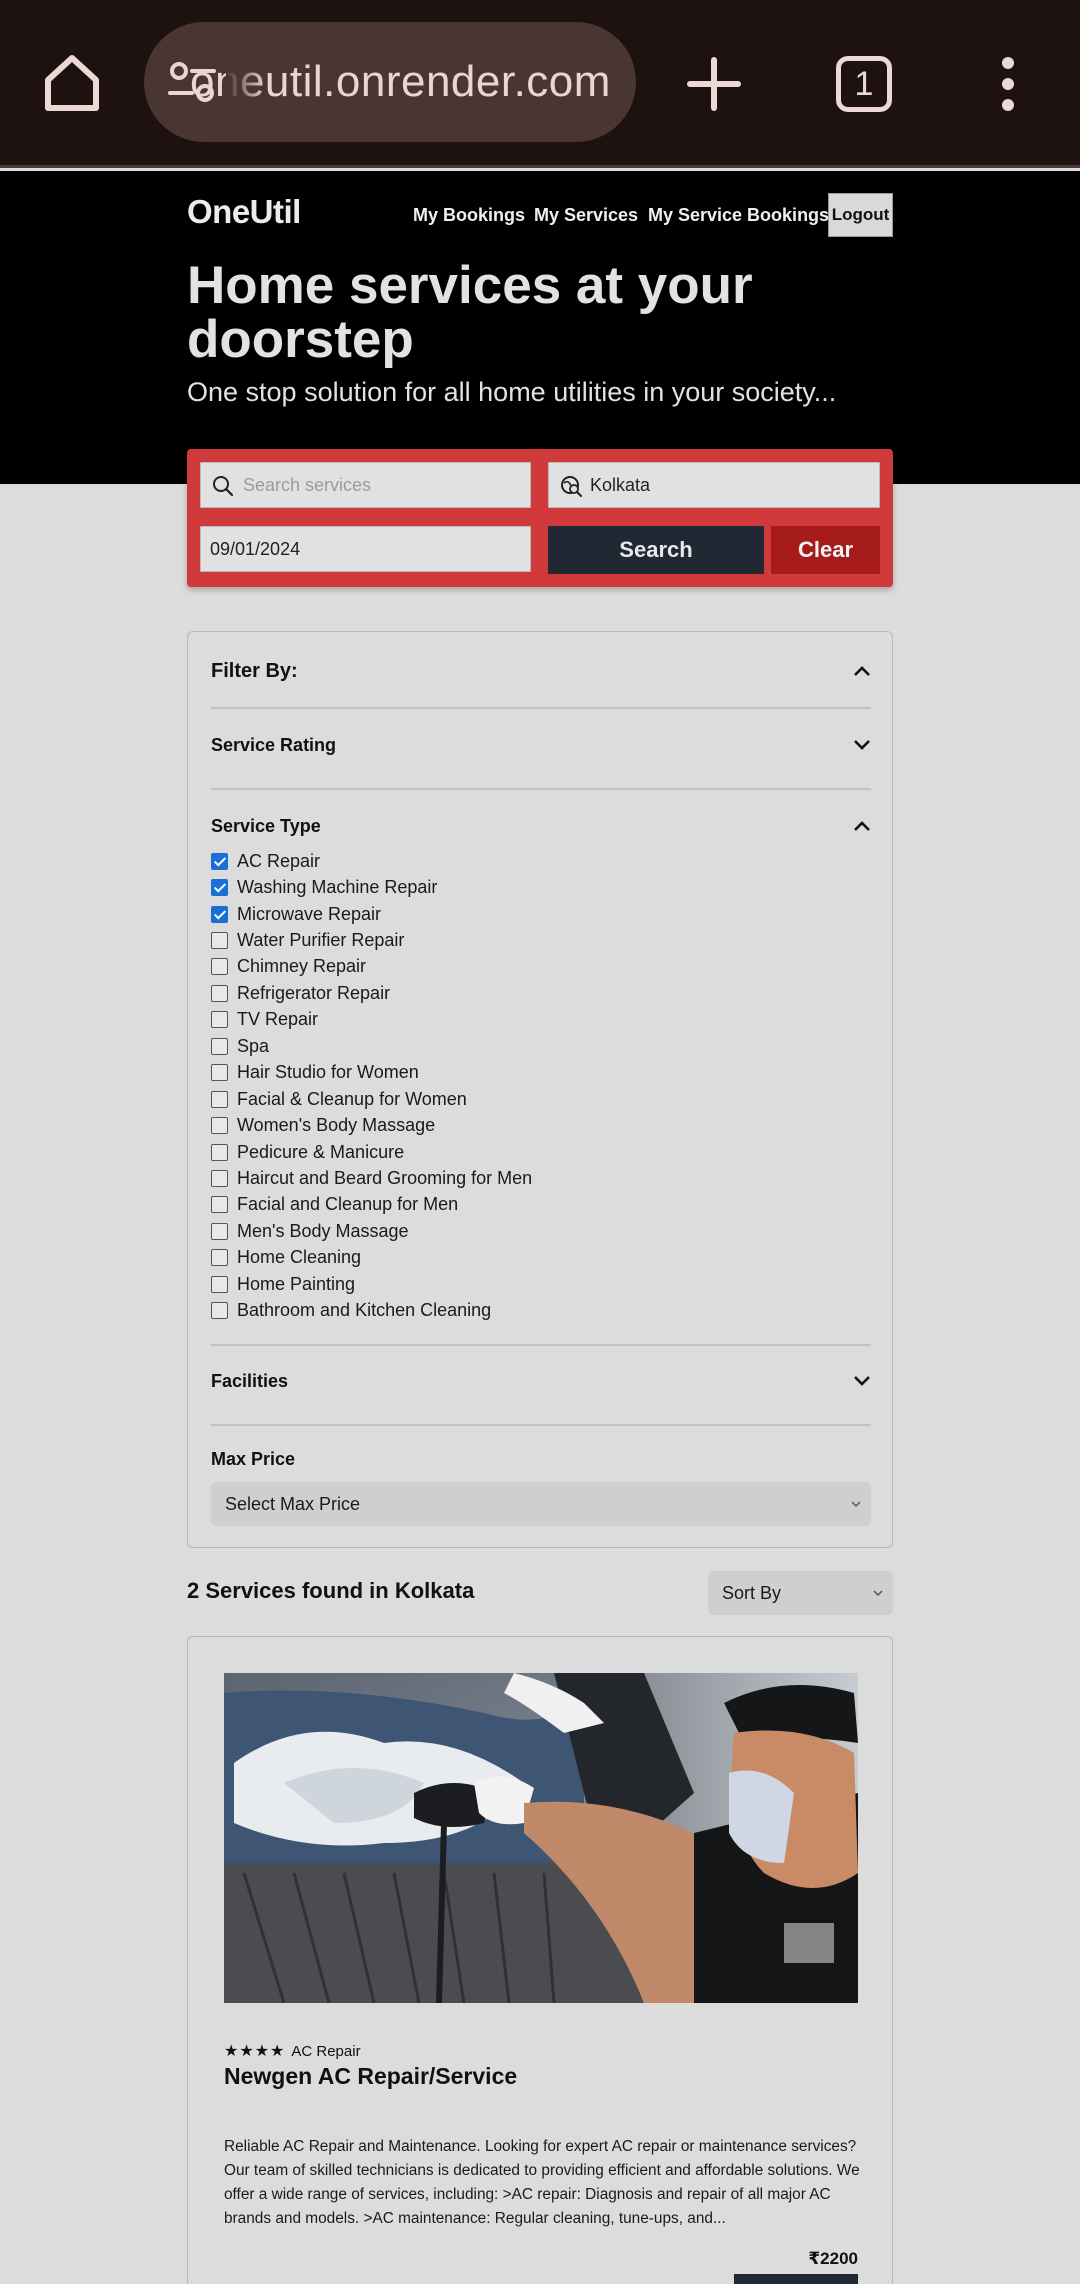  Describe the element at coordinates (274, 745) in the screenshot. I see `service-rating-label: Service Rating` at that location.